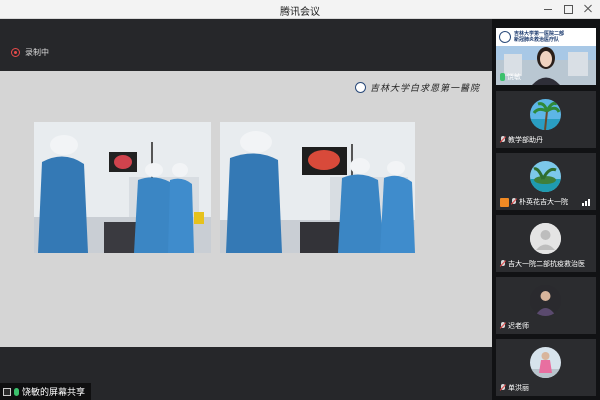 This screenshot has height=400, width=600. I want to click on participant-name: 饶敏, so click(514, 77).